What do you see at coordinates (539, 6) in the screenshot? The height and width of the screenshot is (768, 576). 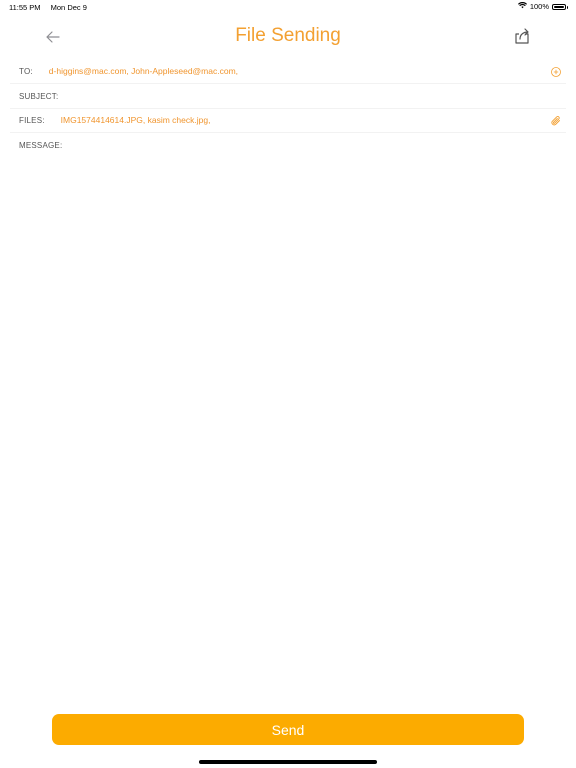 I see `battery-percent: 100%` at bounding box center [539, 6].